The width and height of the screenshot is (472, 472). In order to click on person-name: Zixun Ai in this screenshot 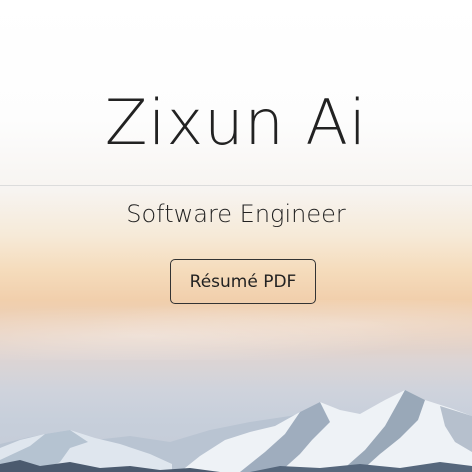, I will do `click(236, 122)`.